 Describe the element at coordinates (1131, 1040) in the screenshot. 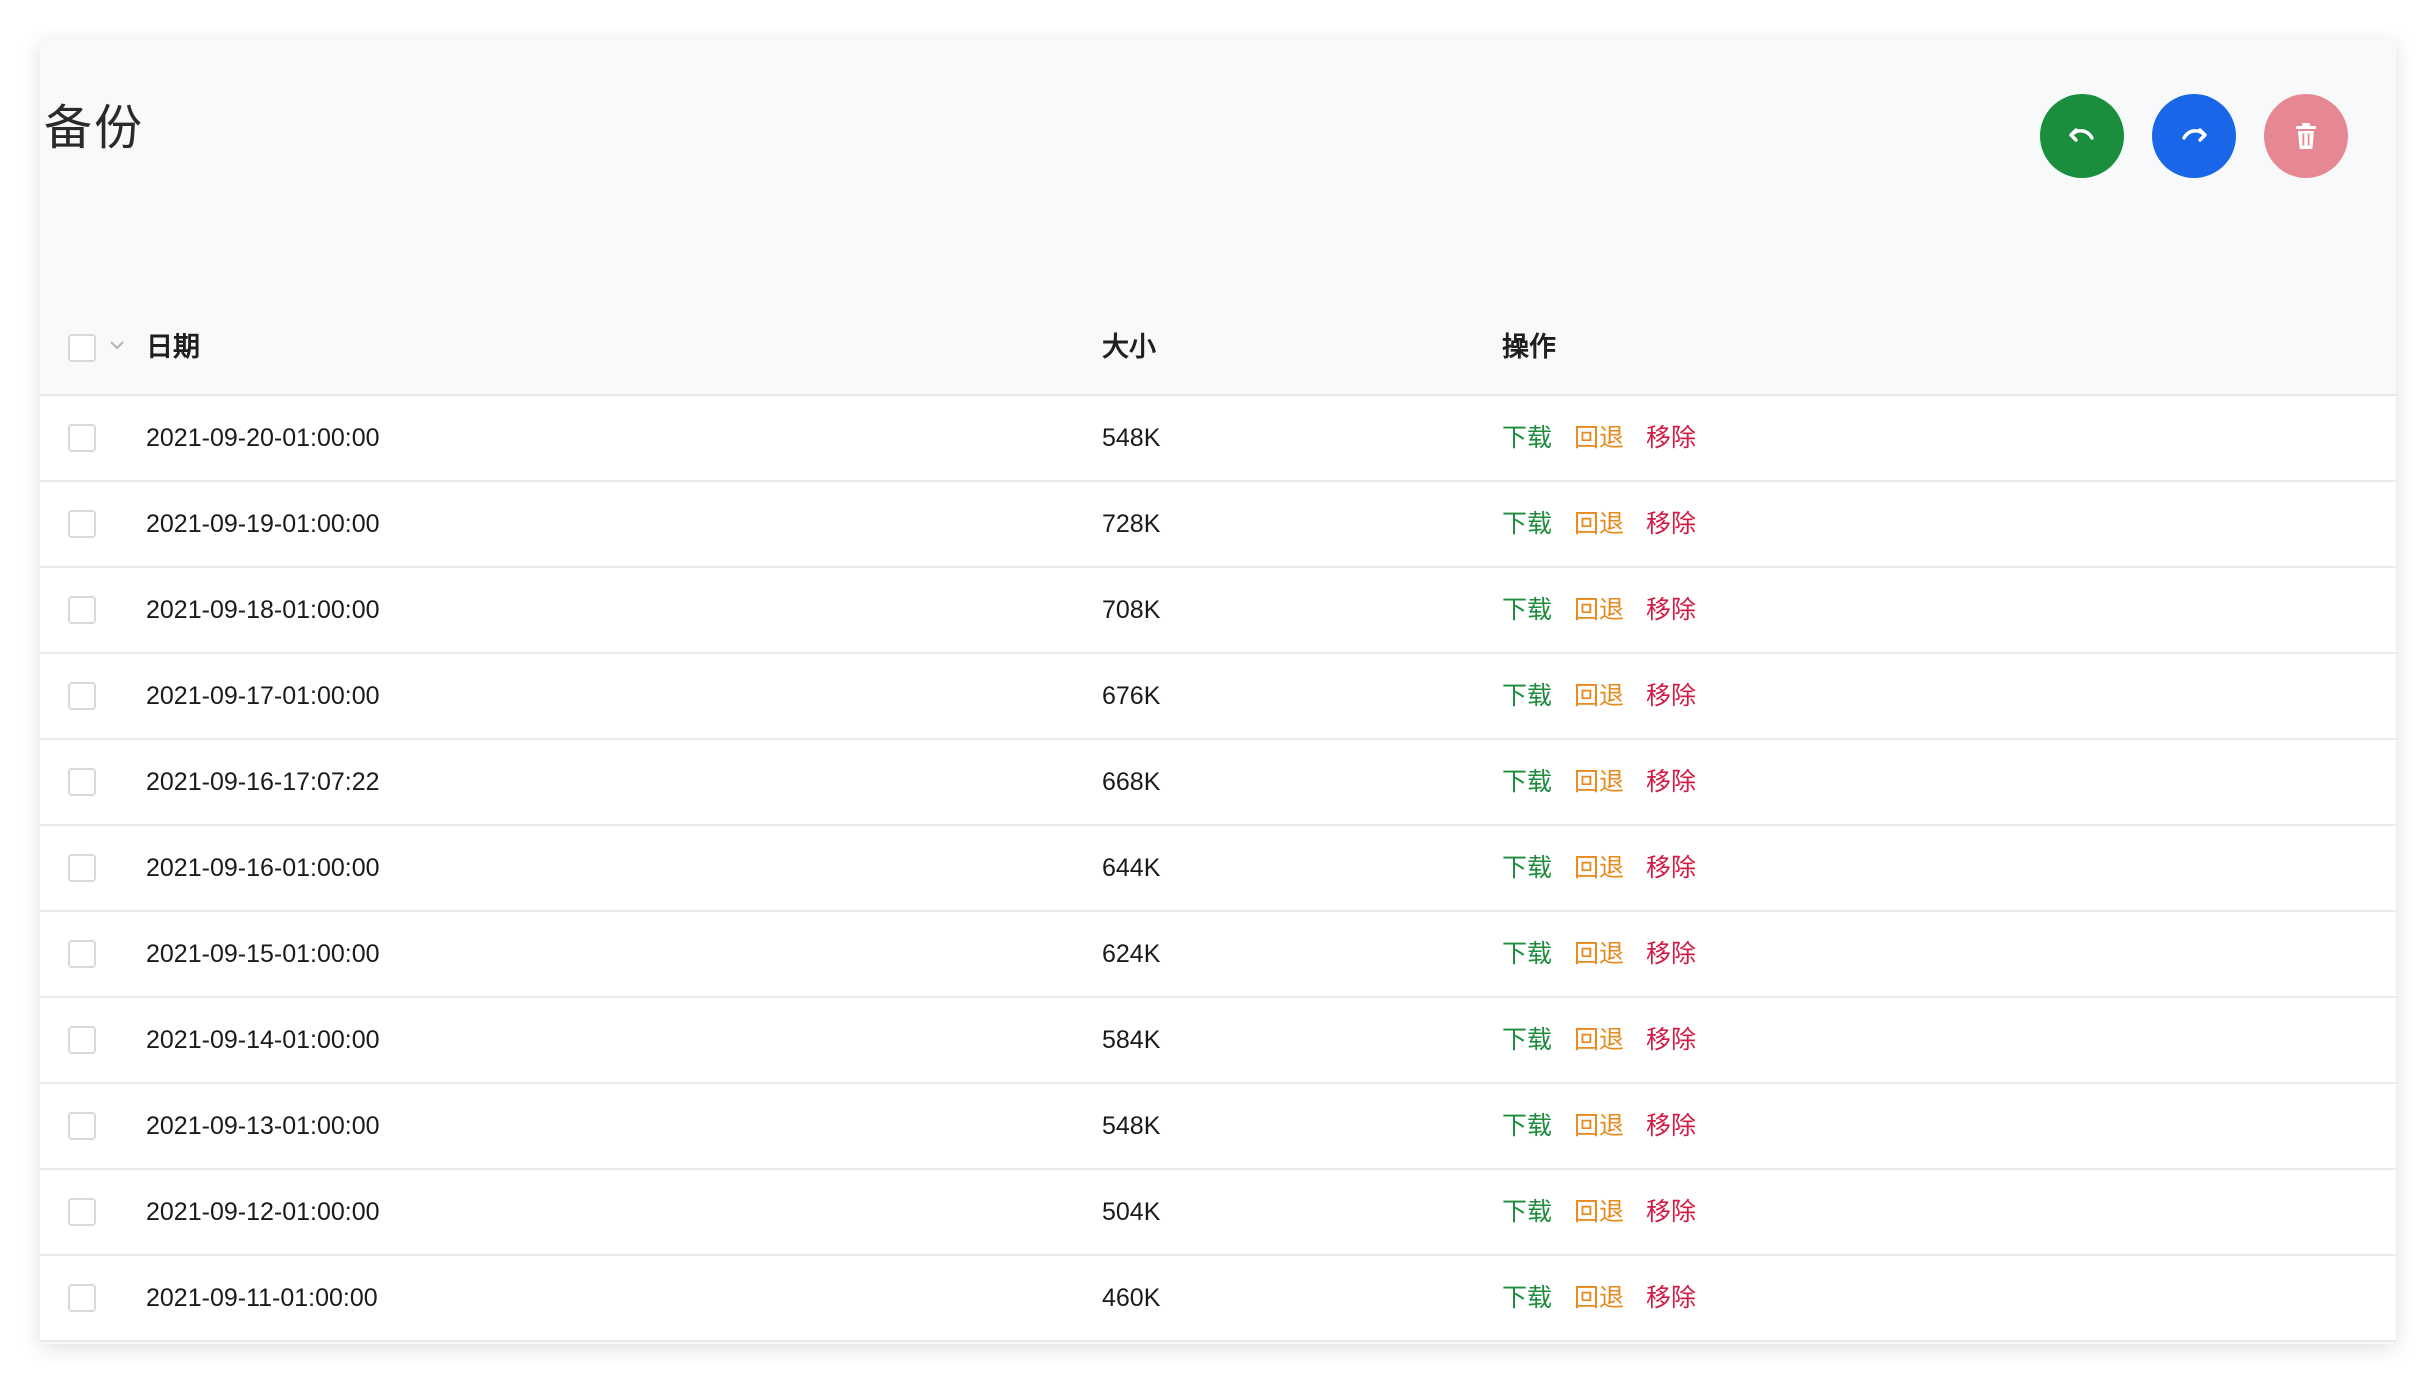

I see `row-size: 584K` at that location.